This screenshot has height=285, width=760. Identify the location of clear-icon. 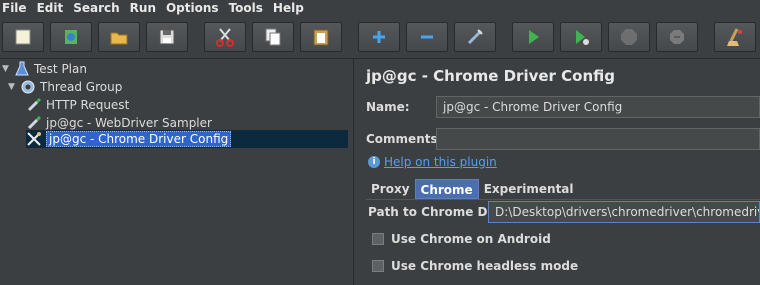
(734, 37).